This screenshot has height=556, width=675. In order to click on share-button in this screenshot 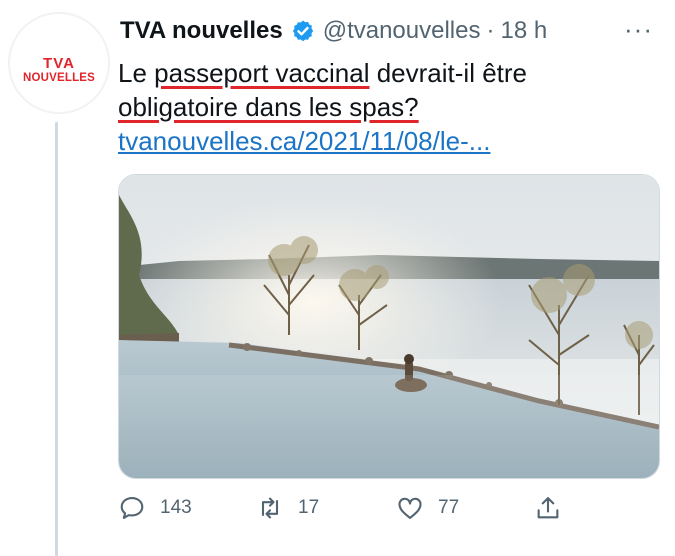, I will do `click(555, 508)`.